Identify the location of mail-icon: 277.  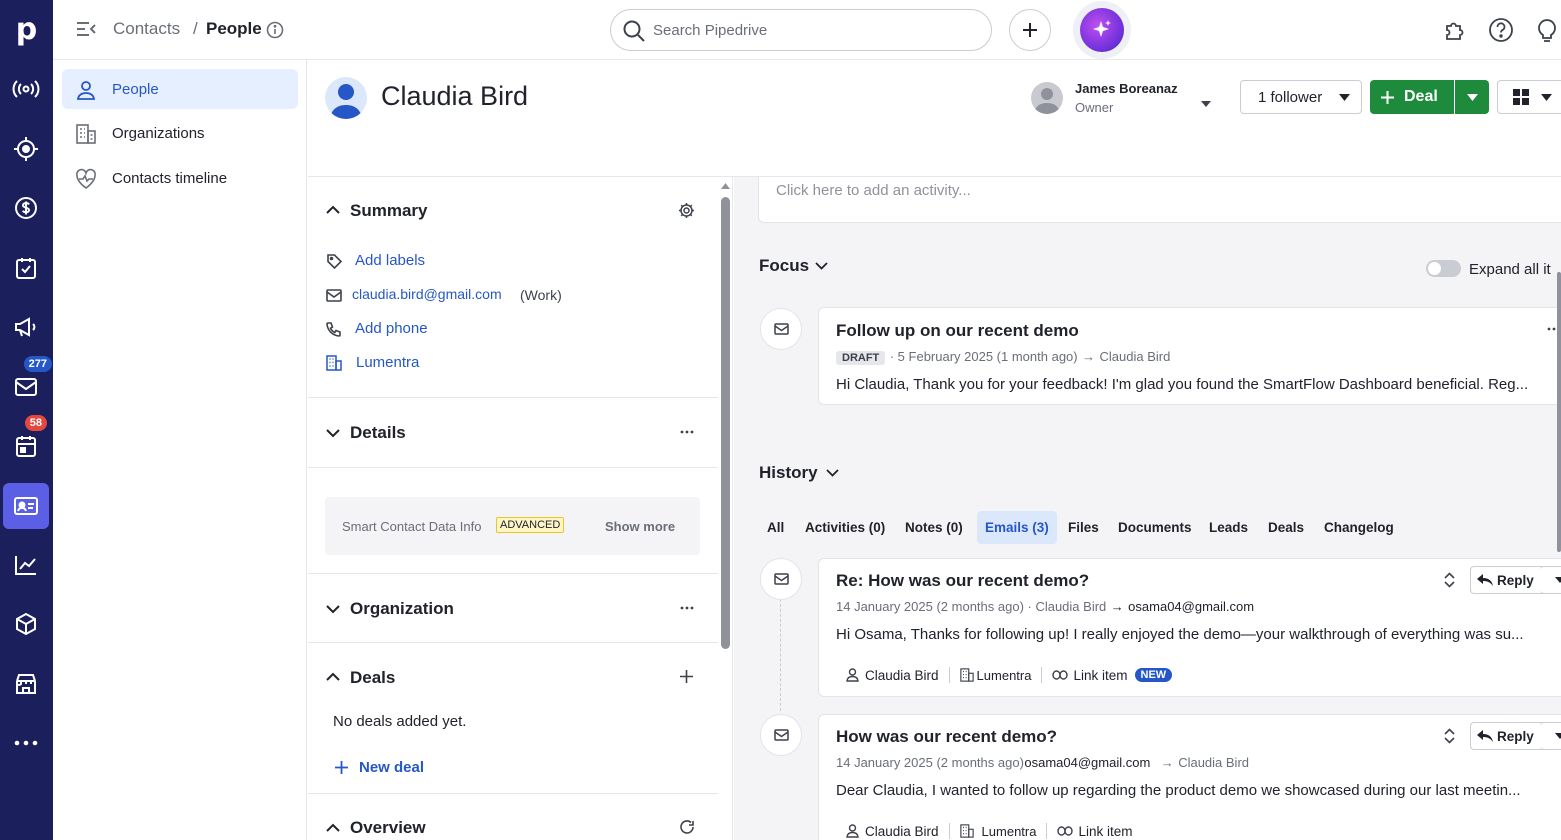
(27, 383).